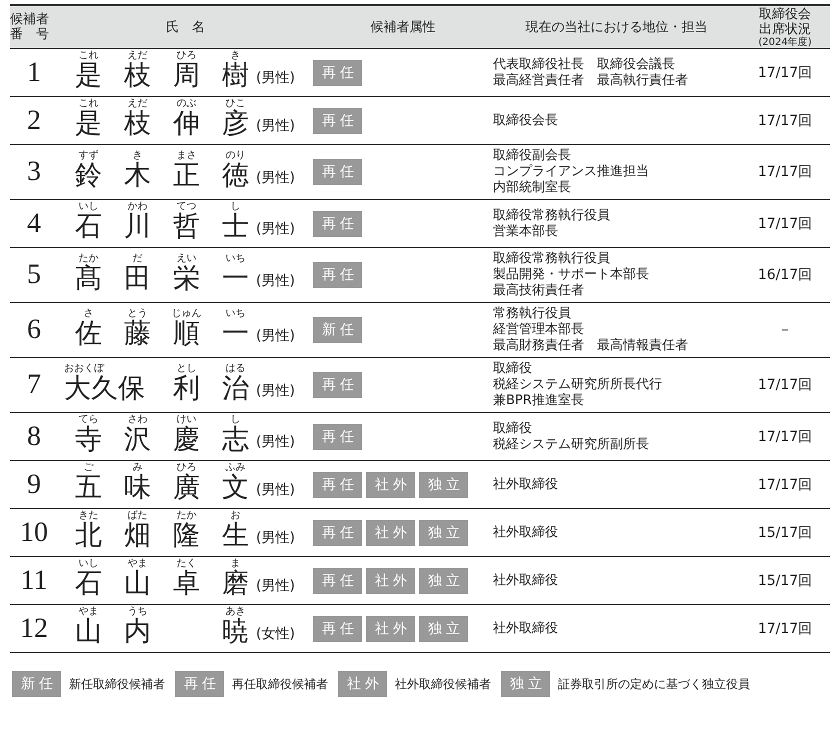 The image size is (838, 731). I want to click on column-header: 氏 名, so click(185, 27).